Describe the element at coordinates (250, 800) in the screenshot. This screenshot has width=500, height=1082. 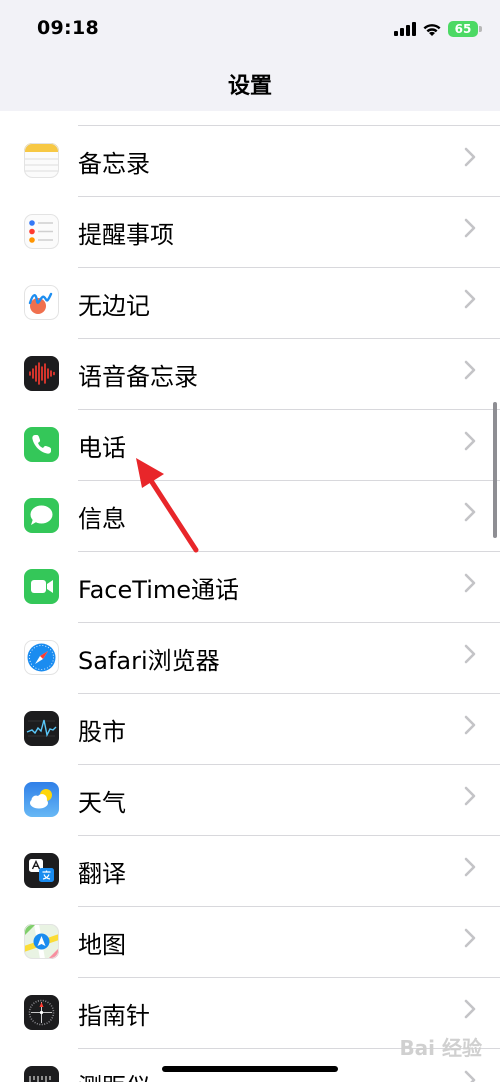
I see `settings-item-weather: 天气` at that location.